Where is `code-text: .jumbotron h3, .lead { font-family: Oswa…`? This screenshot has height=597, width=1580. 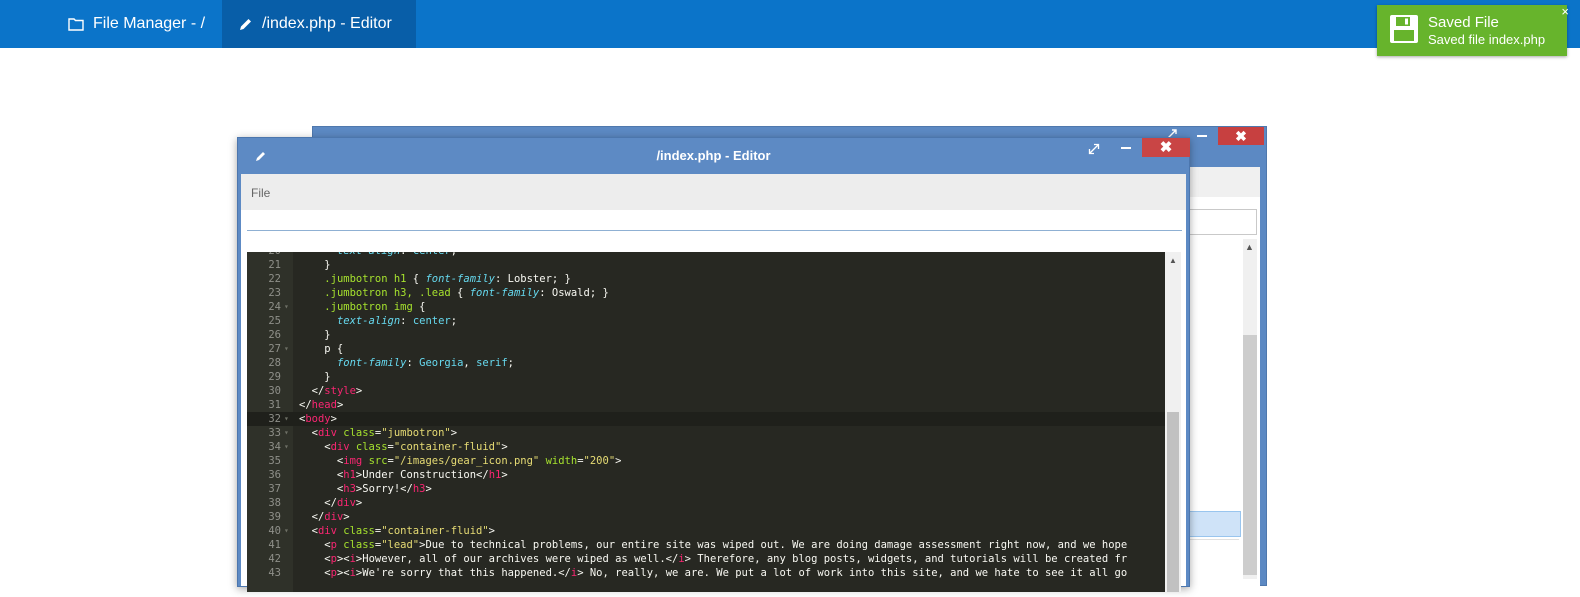 code-text: .jumbotron h3, .lead { font-family: Oswa… is located at coordinates (466, 293).